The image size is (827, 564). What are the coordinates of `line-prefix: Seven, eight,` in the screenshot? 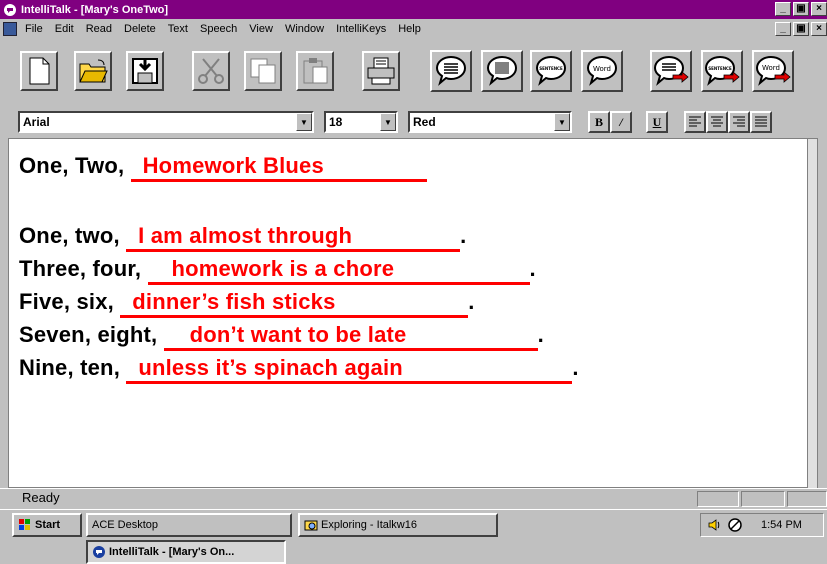 It's located at (91, 334).